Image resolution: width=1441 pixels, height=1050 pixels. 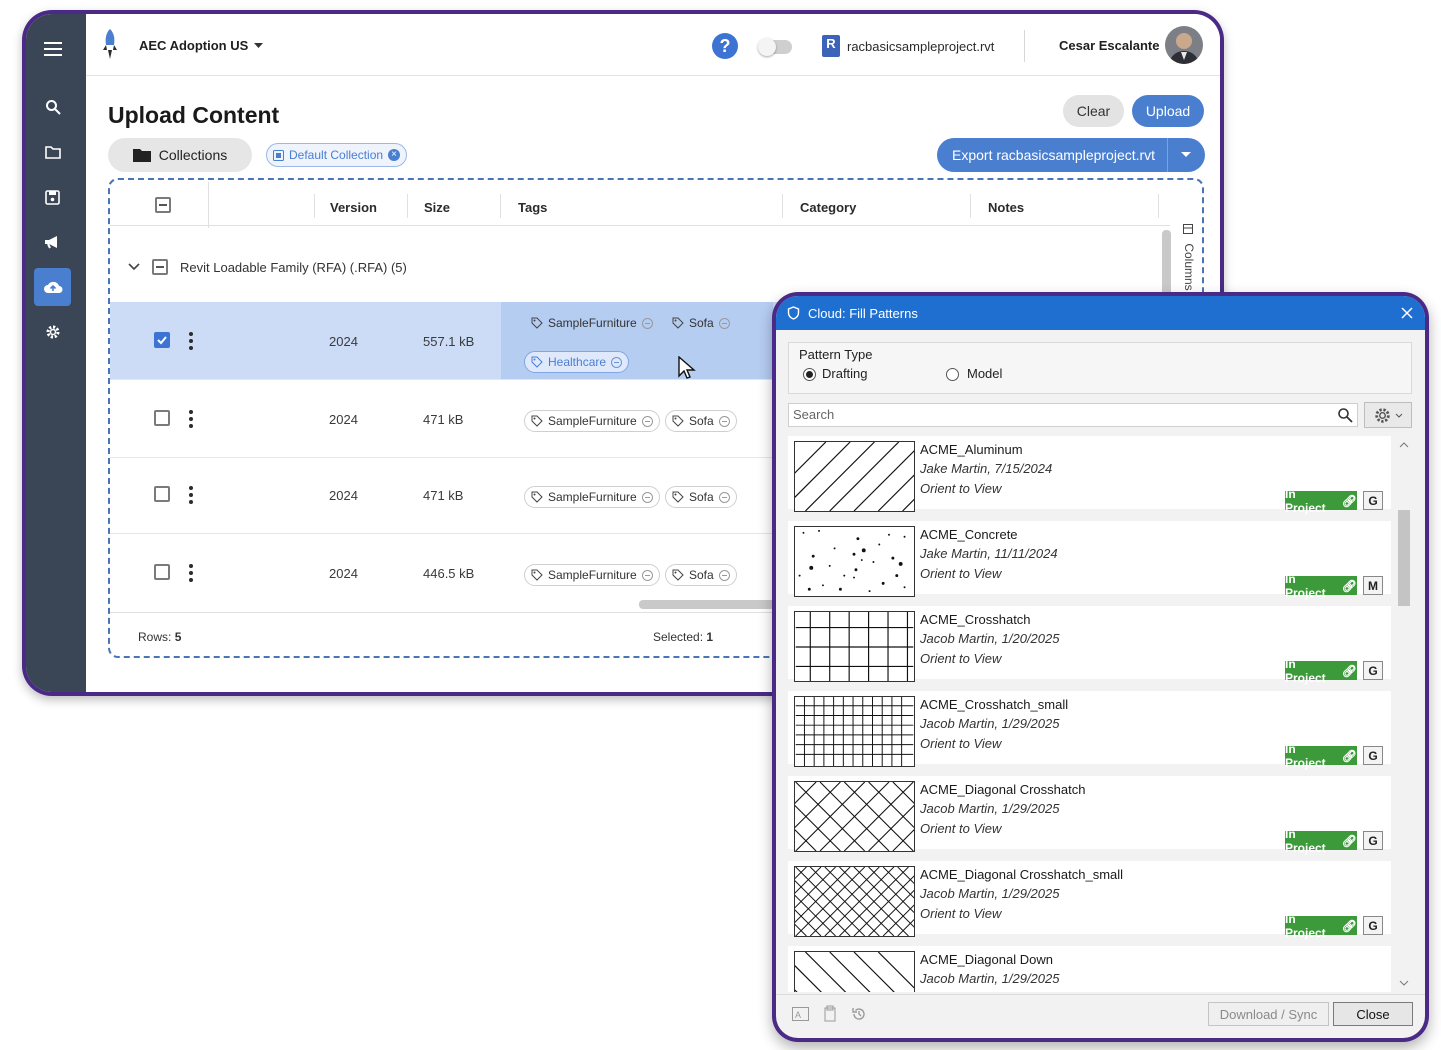 What do you see at coordinates (537, 323) in the screenshot?
I see `tag-icon` at bounding box center [537, 323].